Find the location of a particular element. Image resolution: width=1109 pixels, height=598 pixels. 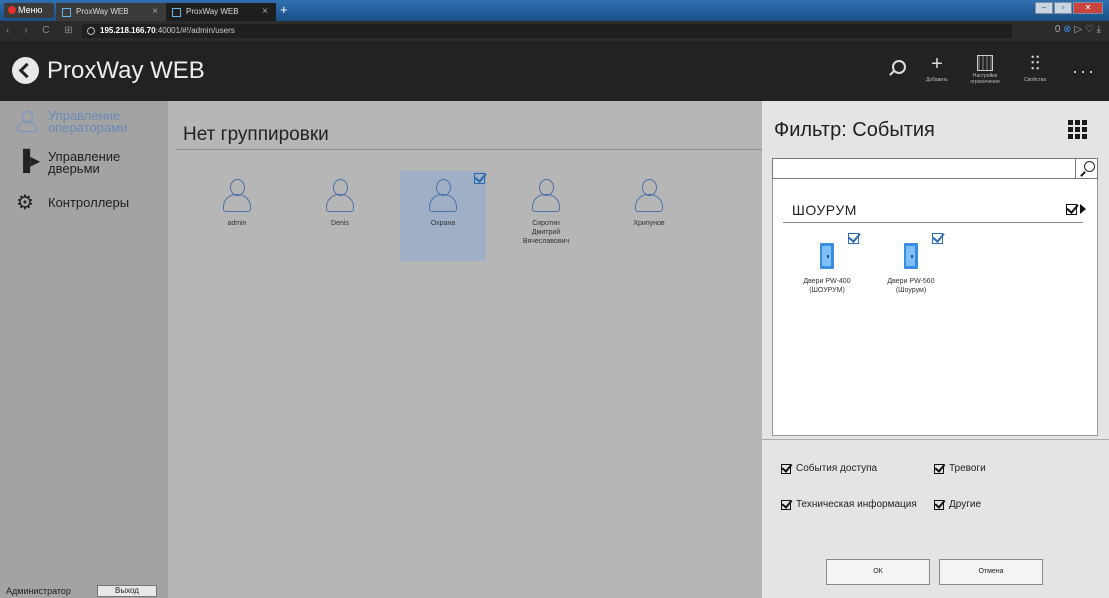

properties-button: ⫶⫶ Свойства is located at coordinates (1035, 67).